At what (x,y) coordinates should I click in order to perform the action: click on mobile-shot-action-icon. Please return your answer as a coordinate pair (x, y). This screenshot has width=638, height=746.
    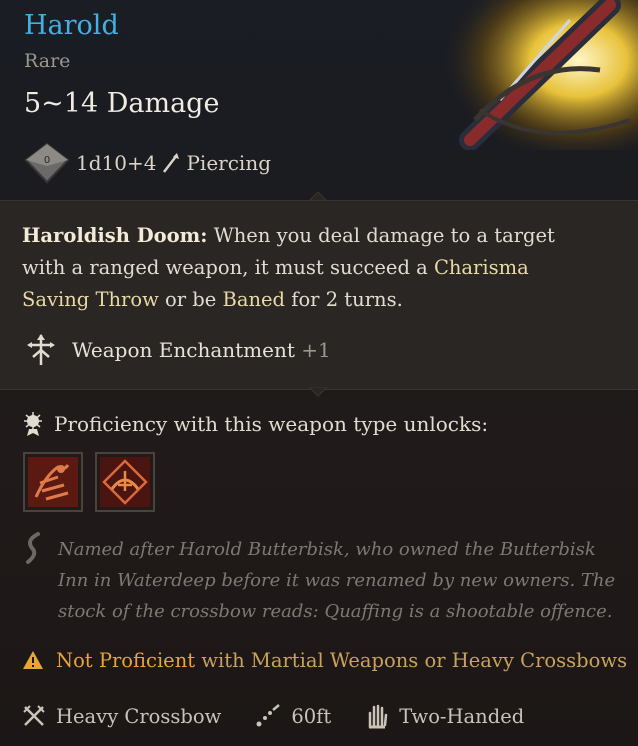
    Looking at the image, I should click on (125, 482).